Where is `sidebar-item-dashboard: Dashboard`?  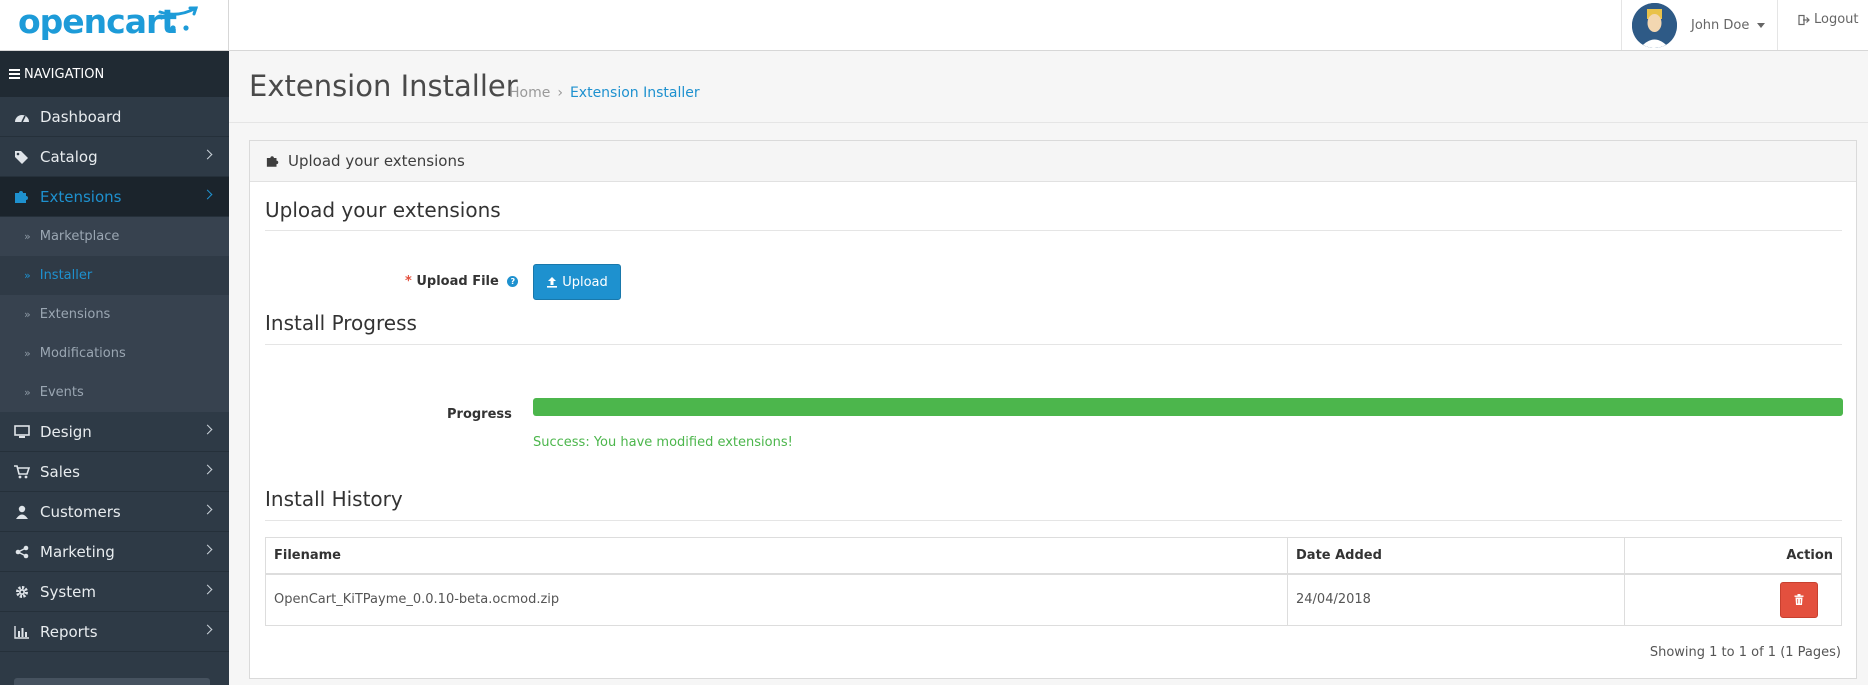
sidebar-item-dashboard: Dashboard is located at coordinates (114, 117).